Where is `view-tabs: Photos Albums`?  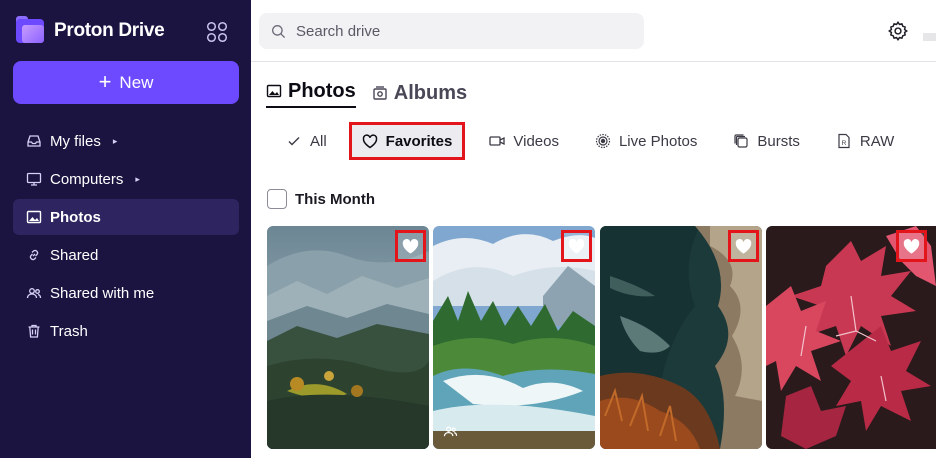 view-tabs: Photos Albums is located at coordinates (374, 93).